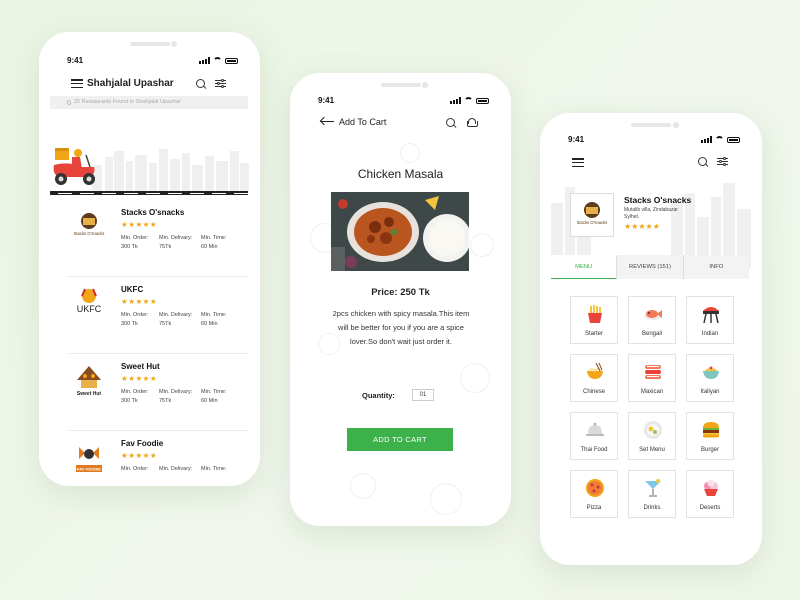  Describe the element at coordinates (89, 309) in the screenshot. I see `logo-text: UKFC` at that location.